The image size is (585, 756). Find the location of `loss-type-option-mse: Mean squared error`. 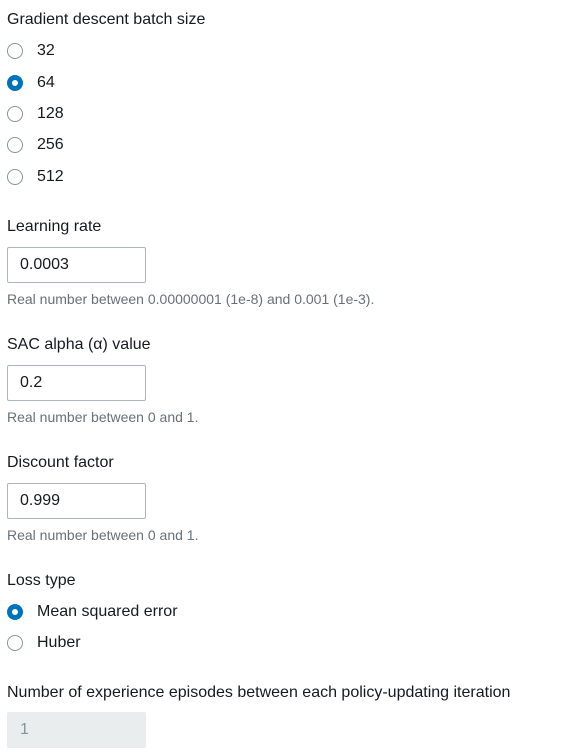

loss-type-option-mse: Mean squared error is located at coordinates (92, 612).